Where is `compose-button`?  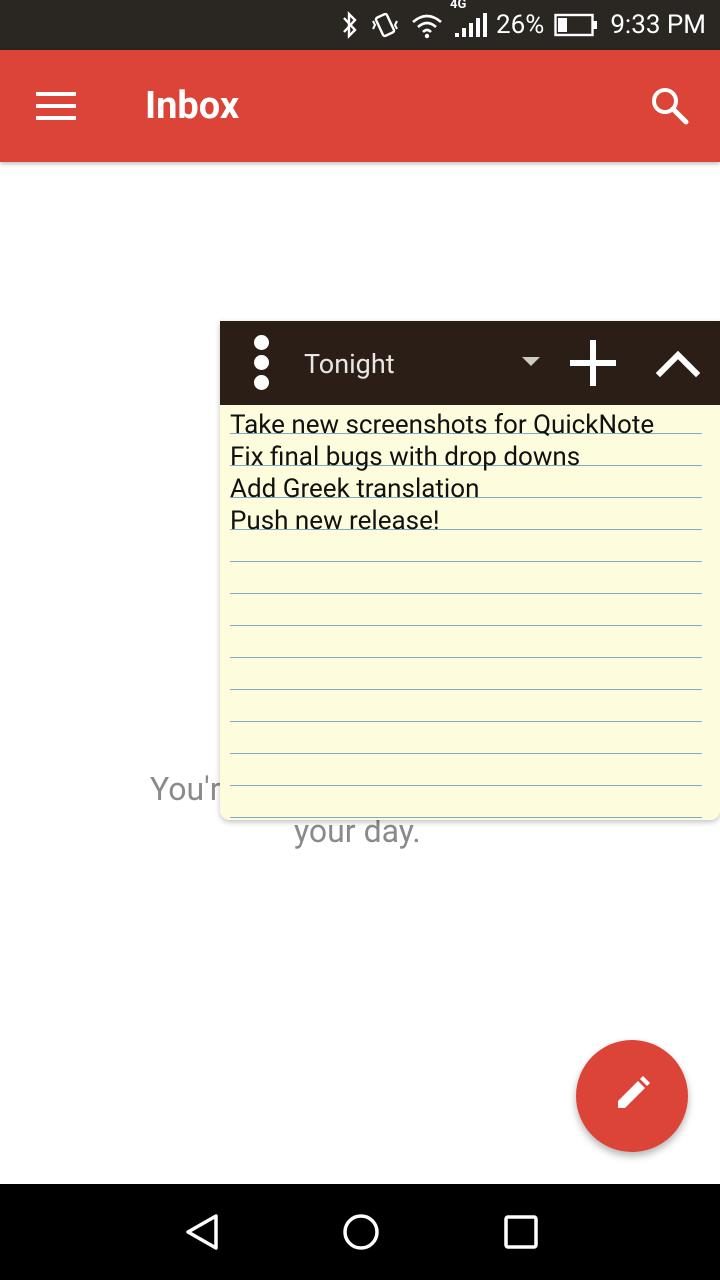 compose-button is located at coordinates (632, 1096).